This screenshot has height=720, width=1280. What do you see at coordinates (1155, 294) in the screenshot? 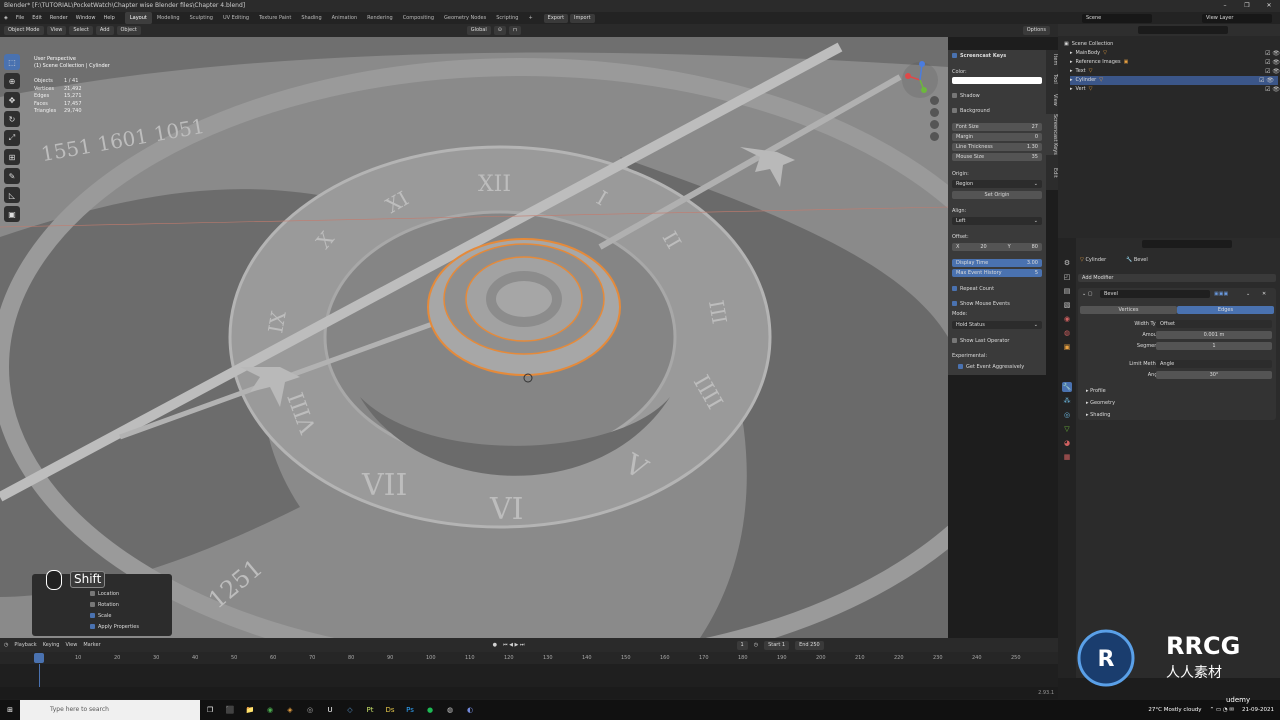
I see `modifier-name-field: Bevel` at bounding box center [1155, 294].